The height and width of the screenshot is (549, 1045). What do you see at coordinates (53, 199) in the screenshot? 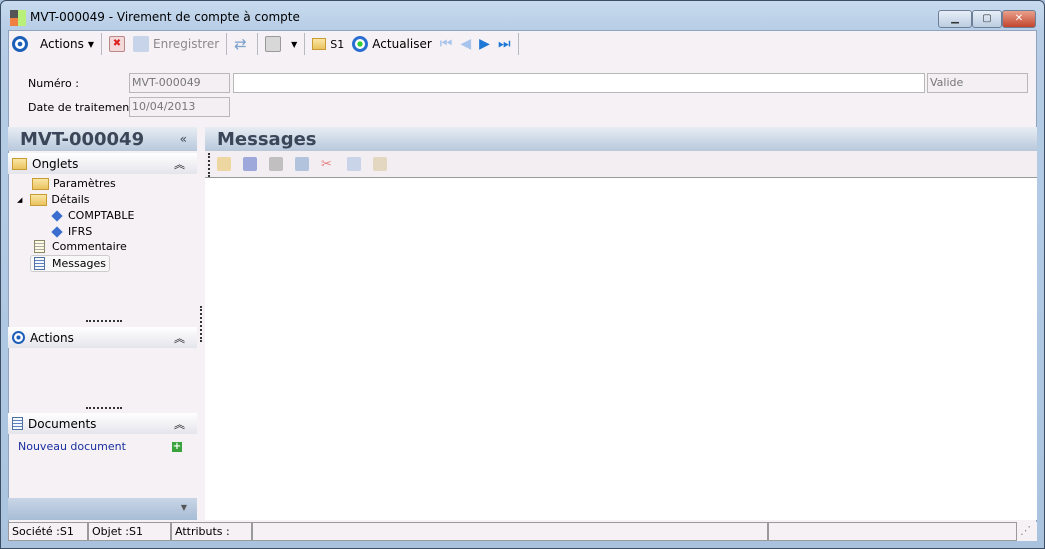
I see `tree-item-details: ◢ Détails` at bounding box center [53, 199].